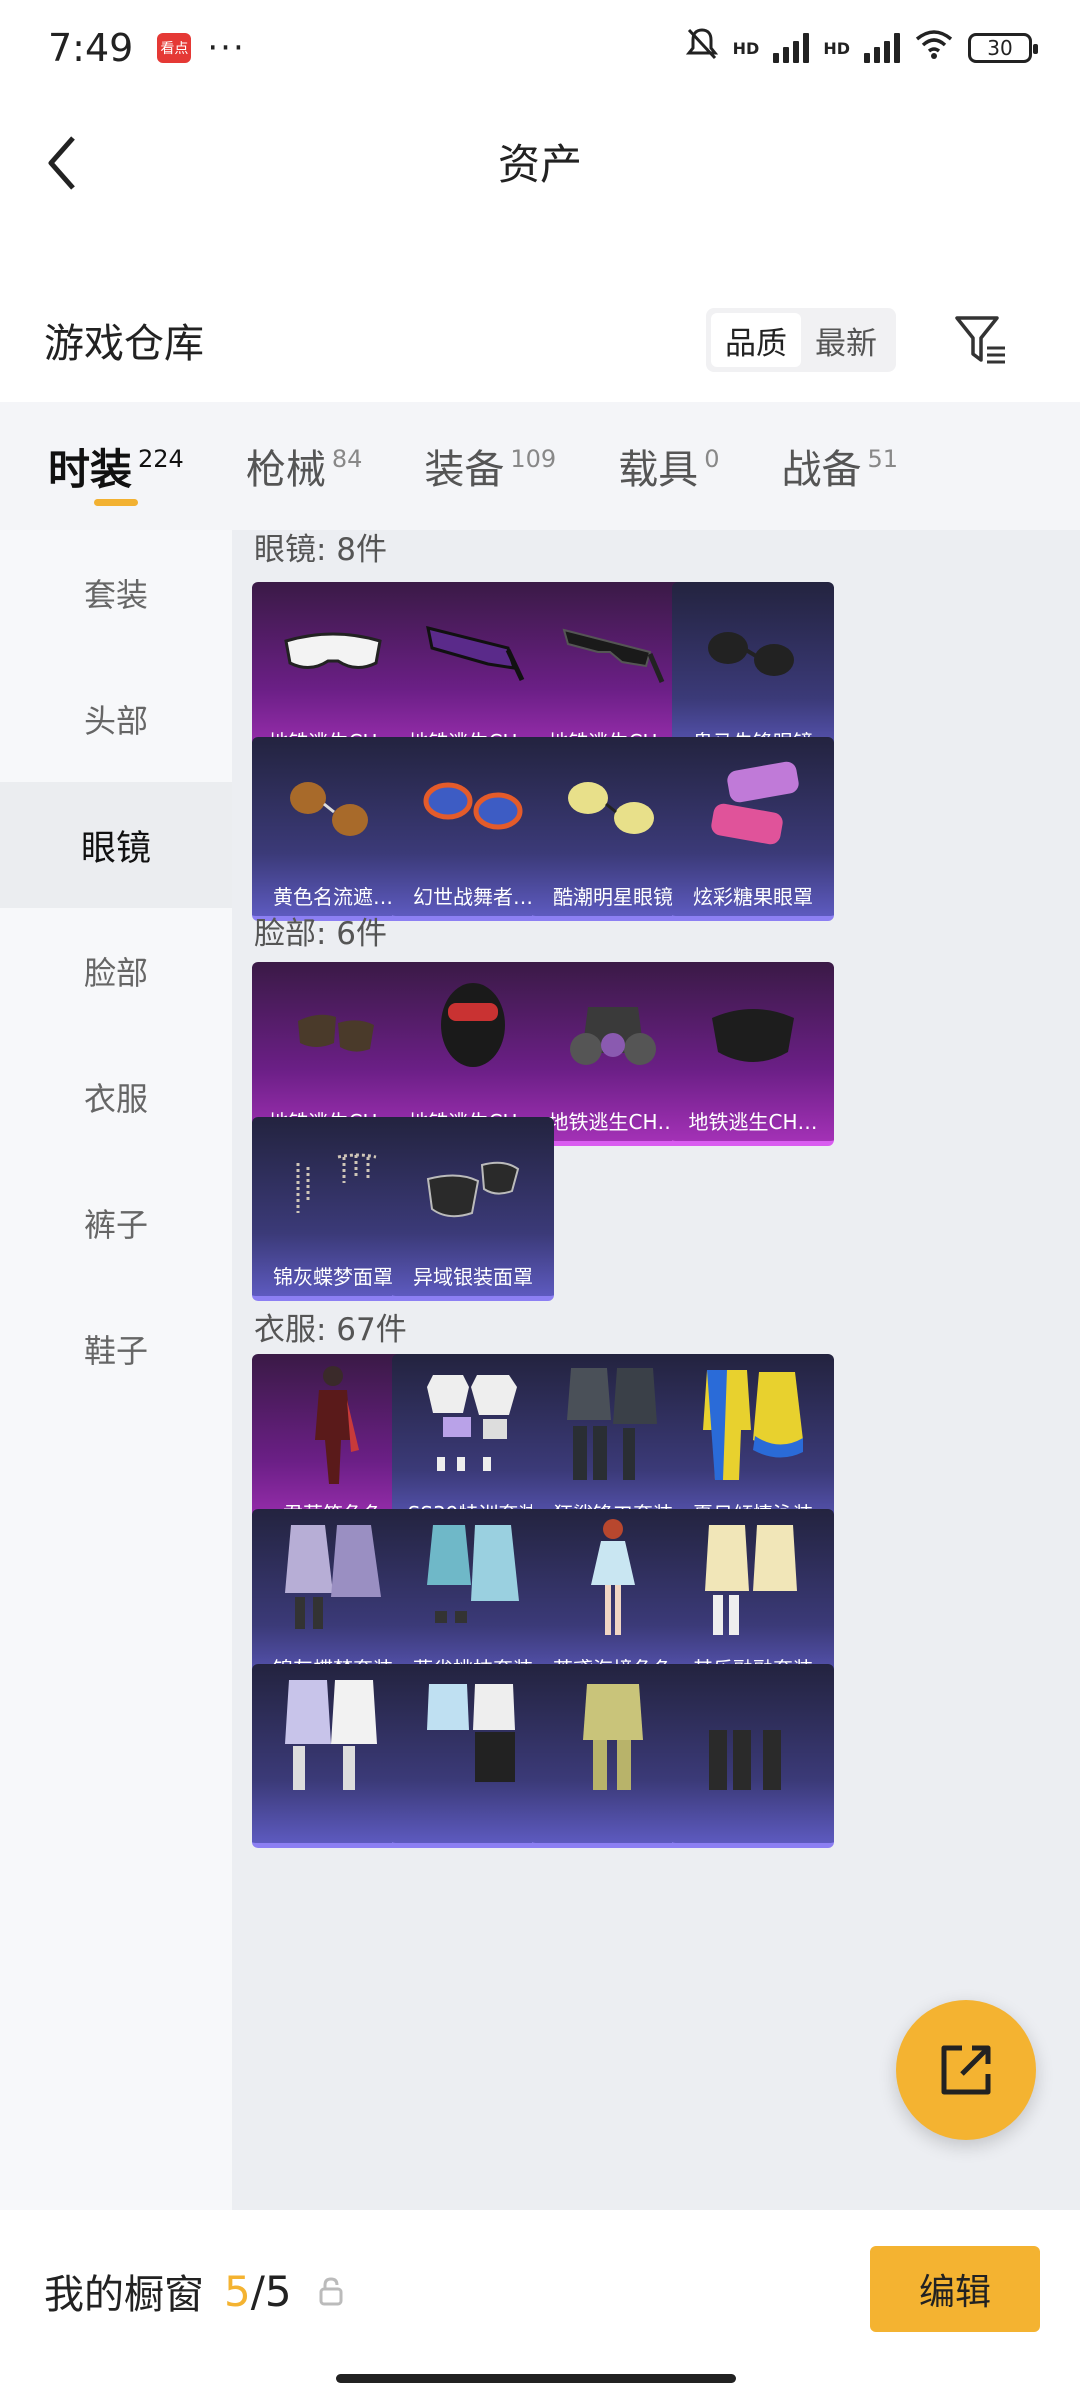  Describe the element at coordinates (91, 48) in the screenshot. I see `status-time: 7:49` at that location.